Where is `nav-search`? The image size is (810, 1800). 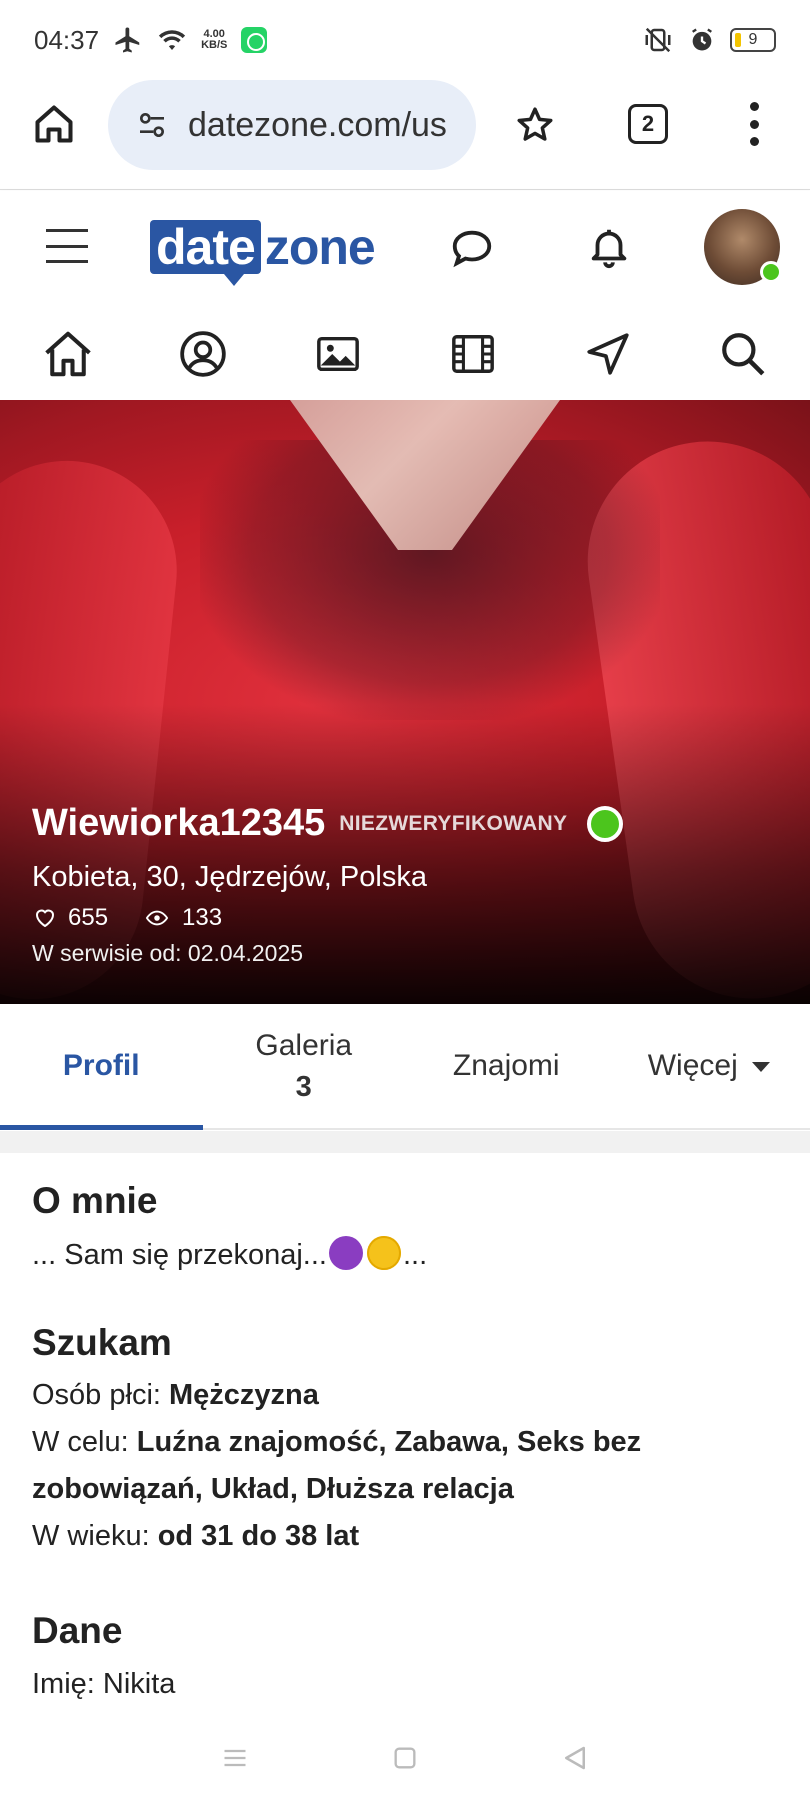
nav-search is located at coordinates (743, 354).